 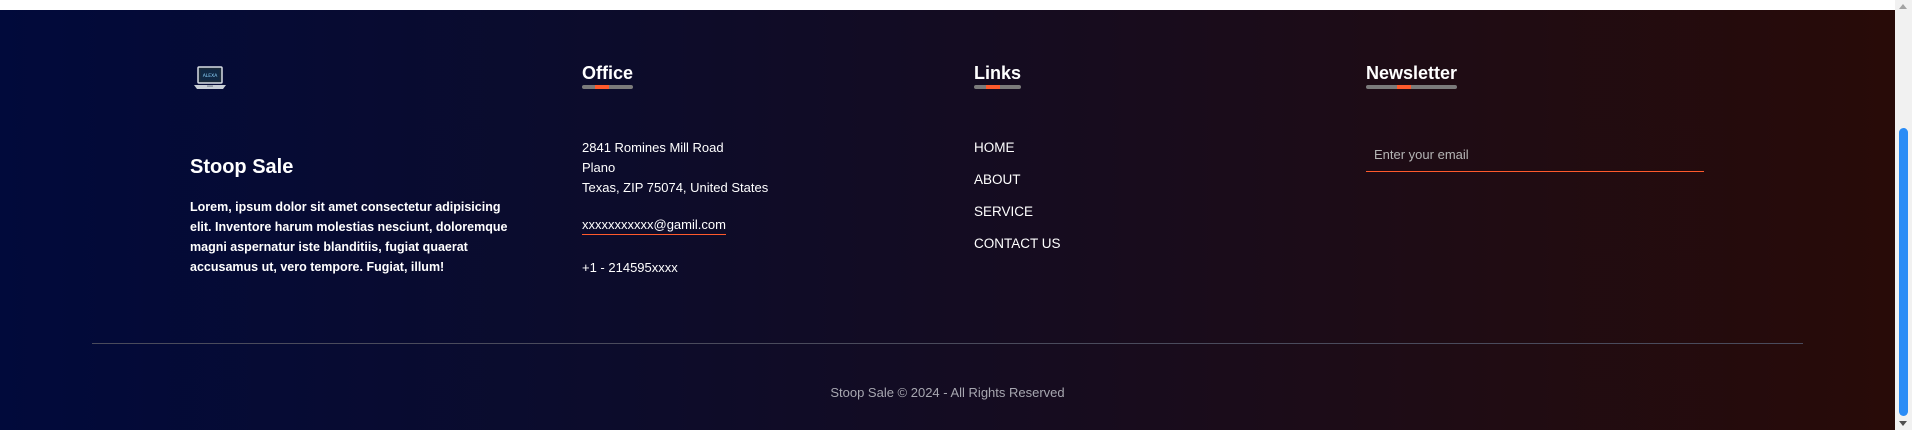 What do you see at coordinates (1535, 155) in the screenshot?
I see `newsletter-email-input` at bounding box center [1535, 155].